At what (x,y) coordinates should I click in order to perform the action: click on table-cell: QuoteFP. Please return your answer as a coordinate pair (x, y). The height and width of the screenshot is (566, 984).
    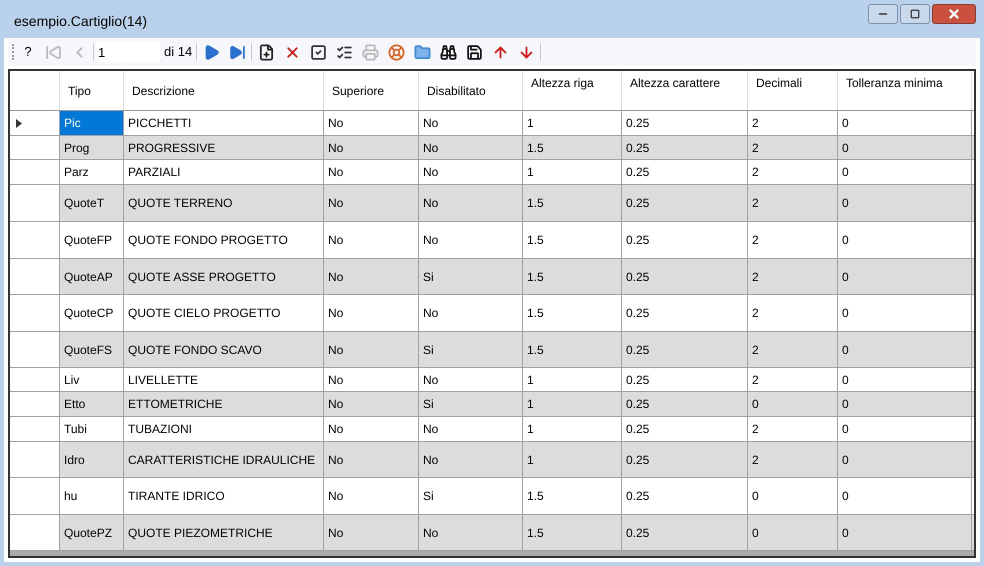
    Looking at the image, I should click on (92, 240).